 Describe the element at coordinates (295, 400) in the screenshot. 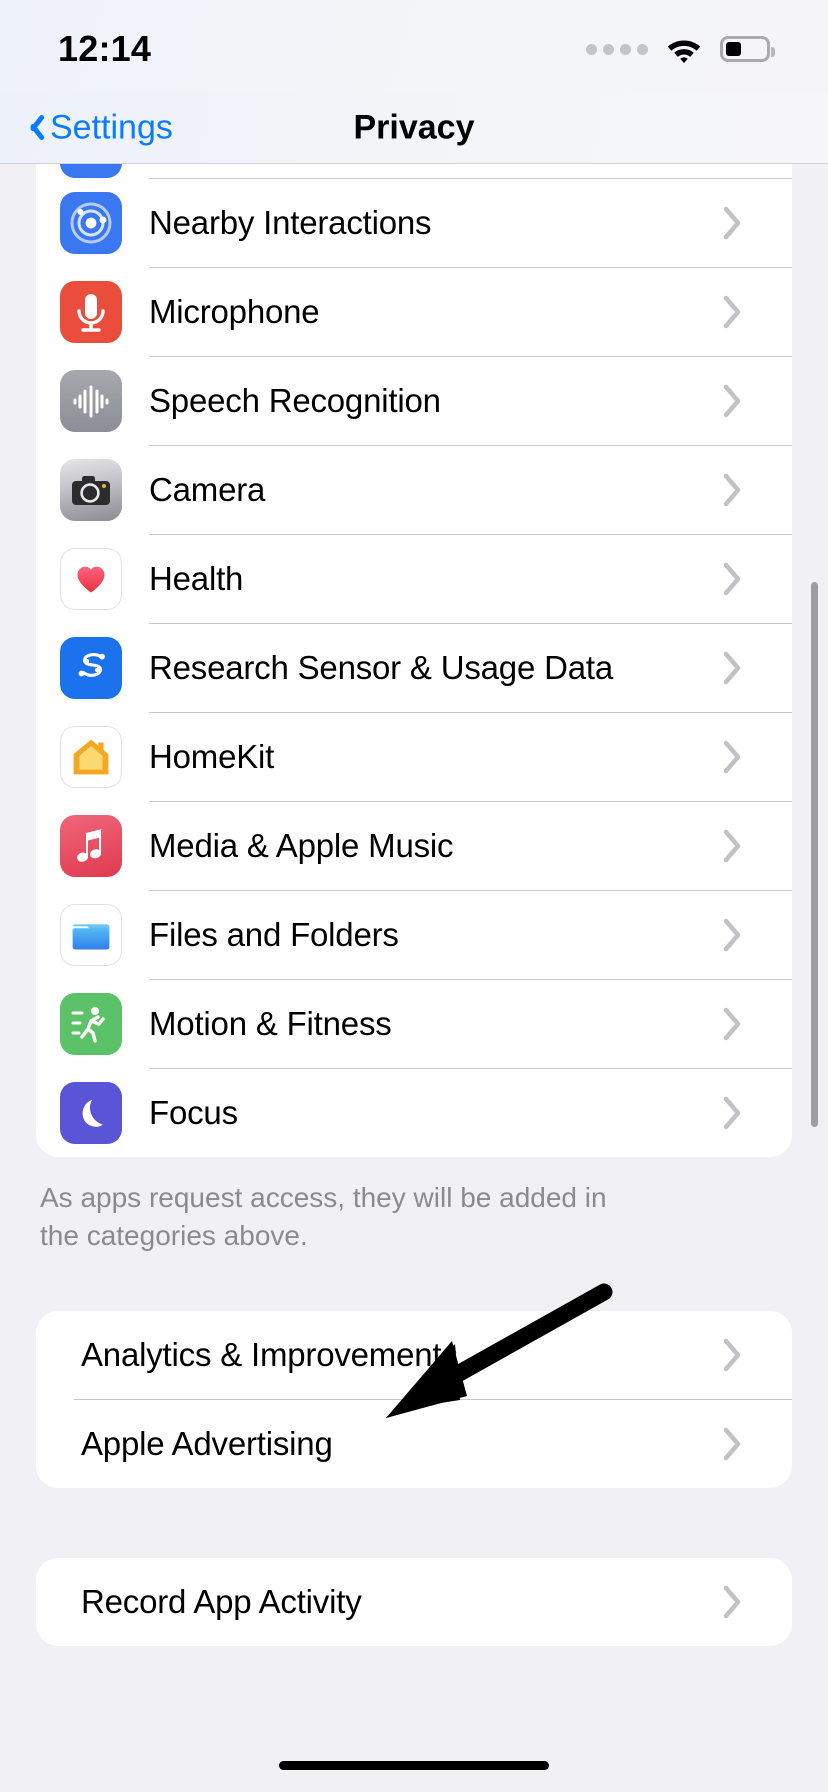

I see `settings-row-label: Speech Recognition` at that location.